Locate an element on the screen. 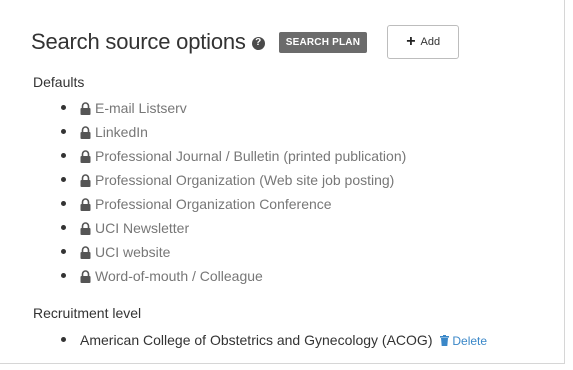 Image resolution: width=573 pixels, height=370 pixels. add-button: + Add is located at coordinates (423, 42).